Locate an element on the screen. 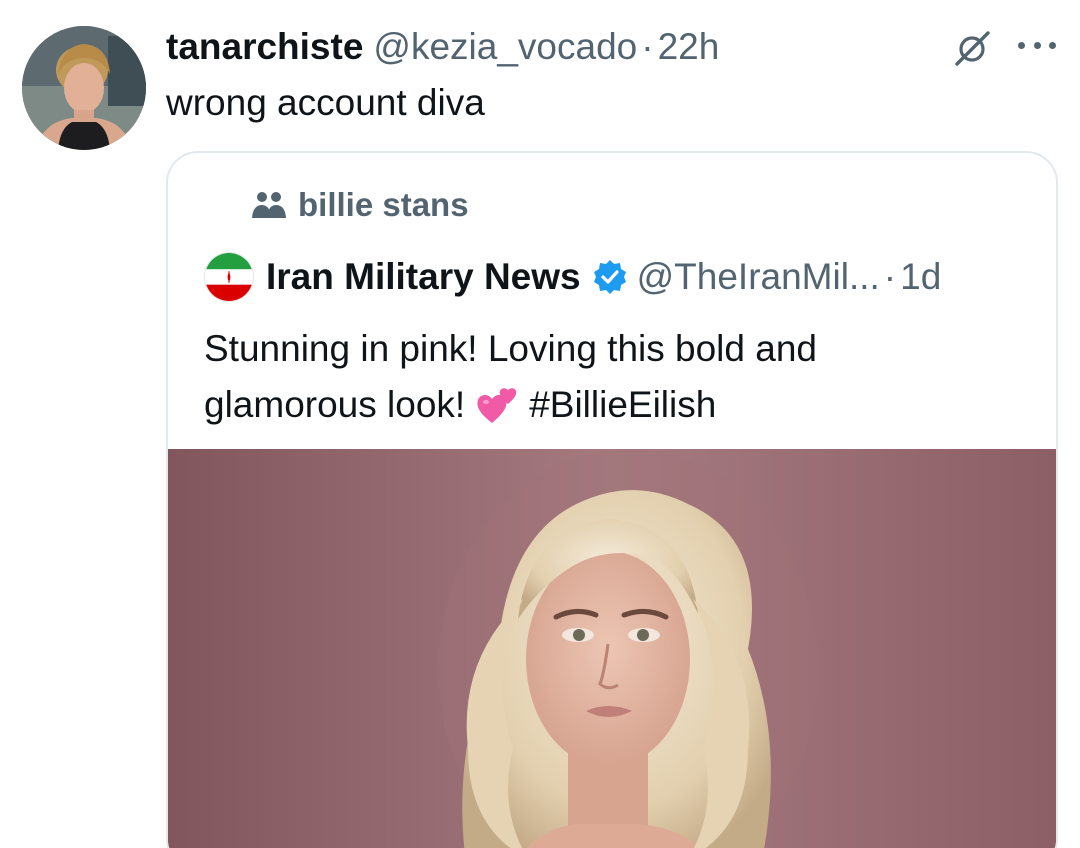  user-avatar is located at coordinates (84, 88).